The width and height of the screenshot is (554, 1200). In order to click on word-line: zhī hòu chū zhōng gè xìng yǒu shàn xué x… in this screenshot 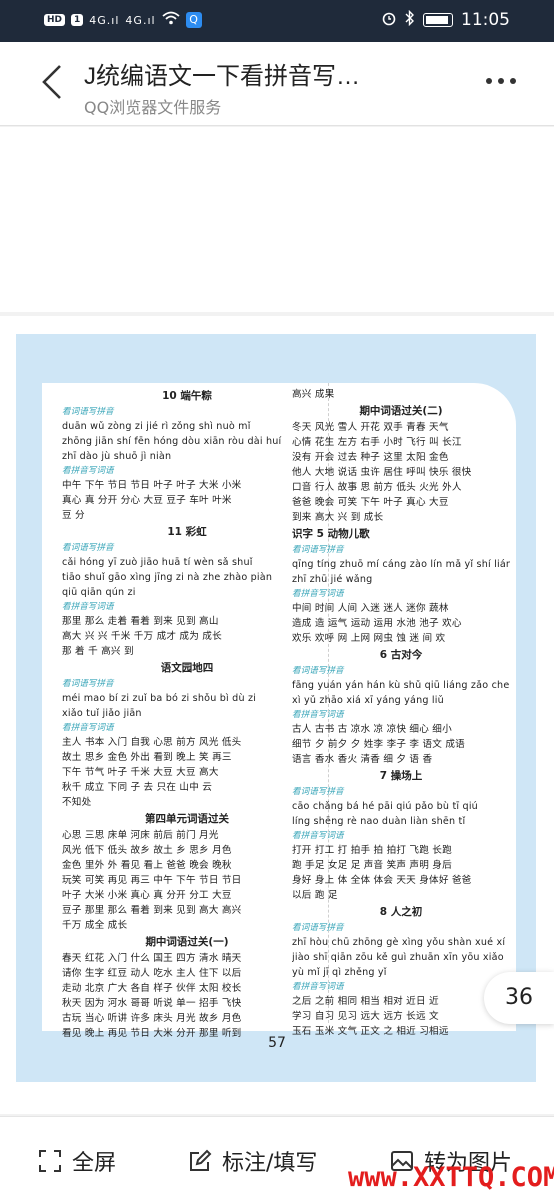, I will do `click(399, 942)`.